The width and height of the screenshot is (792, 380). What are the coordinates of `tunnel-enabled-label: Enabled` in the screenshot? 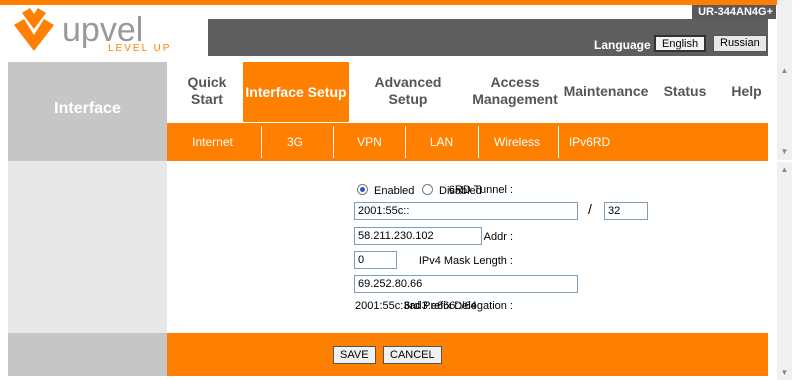 It's located at (394, 191).